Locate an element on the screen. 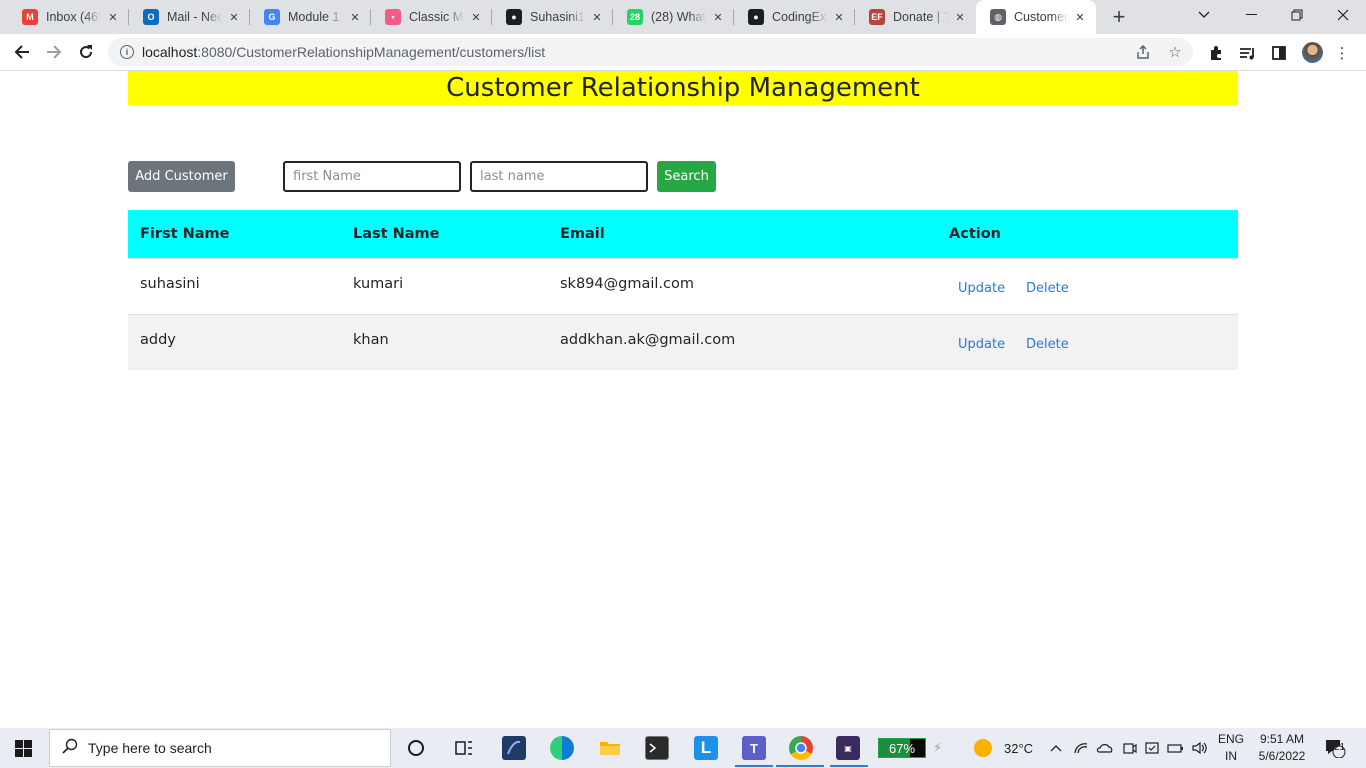 This screenshot has height=768, width=1366. header-first-name: First Name is located at coordinates (185, 234).